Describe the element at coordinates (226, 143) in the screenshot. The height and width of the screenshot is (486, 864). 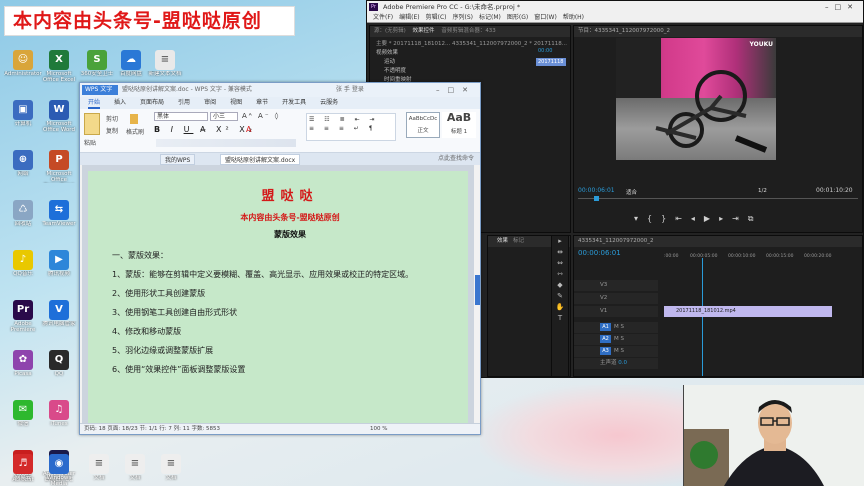
I see `paragraph-tools-row` at that location.